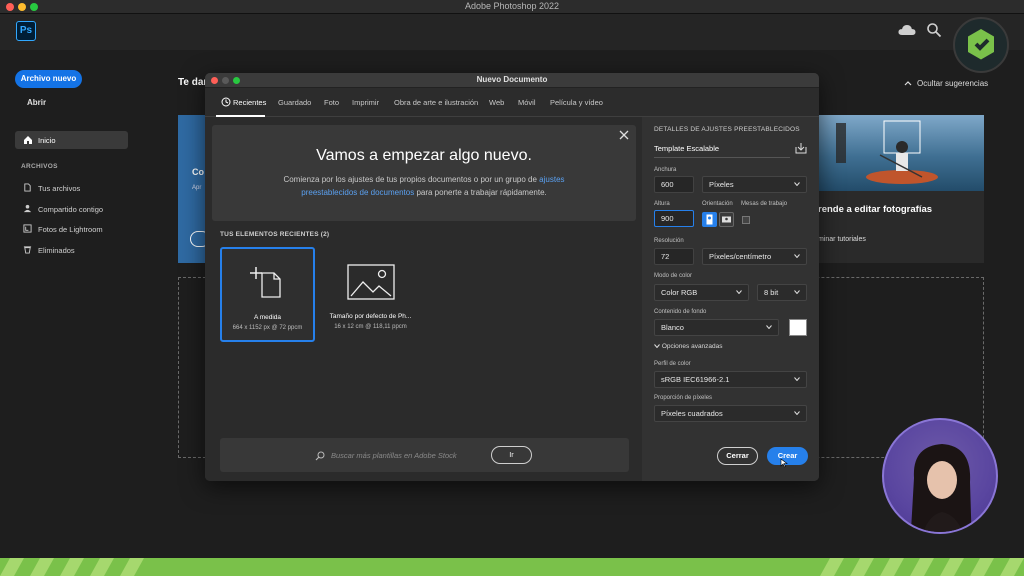  I want to click on brand-logo, so click(981, 45).